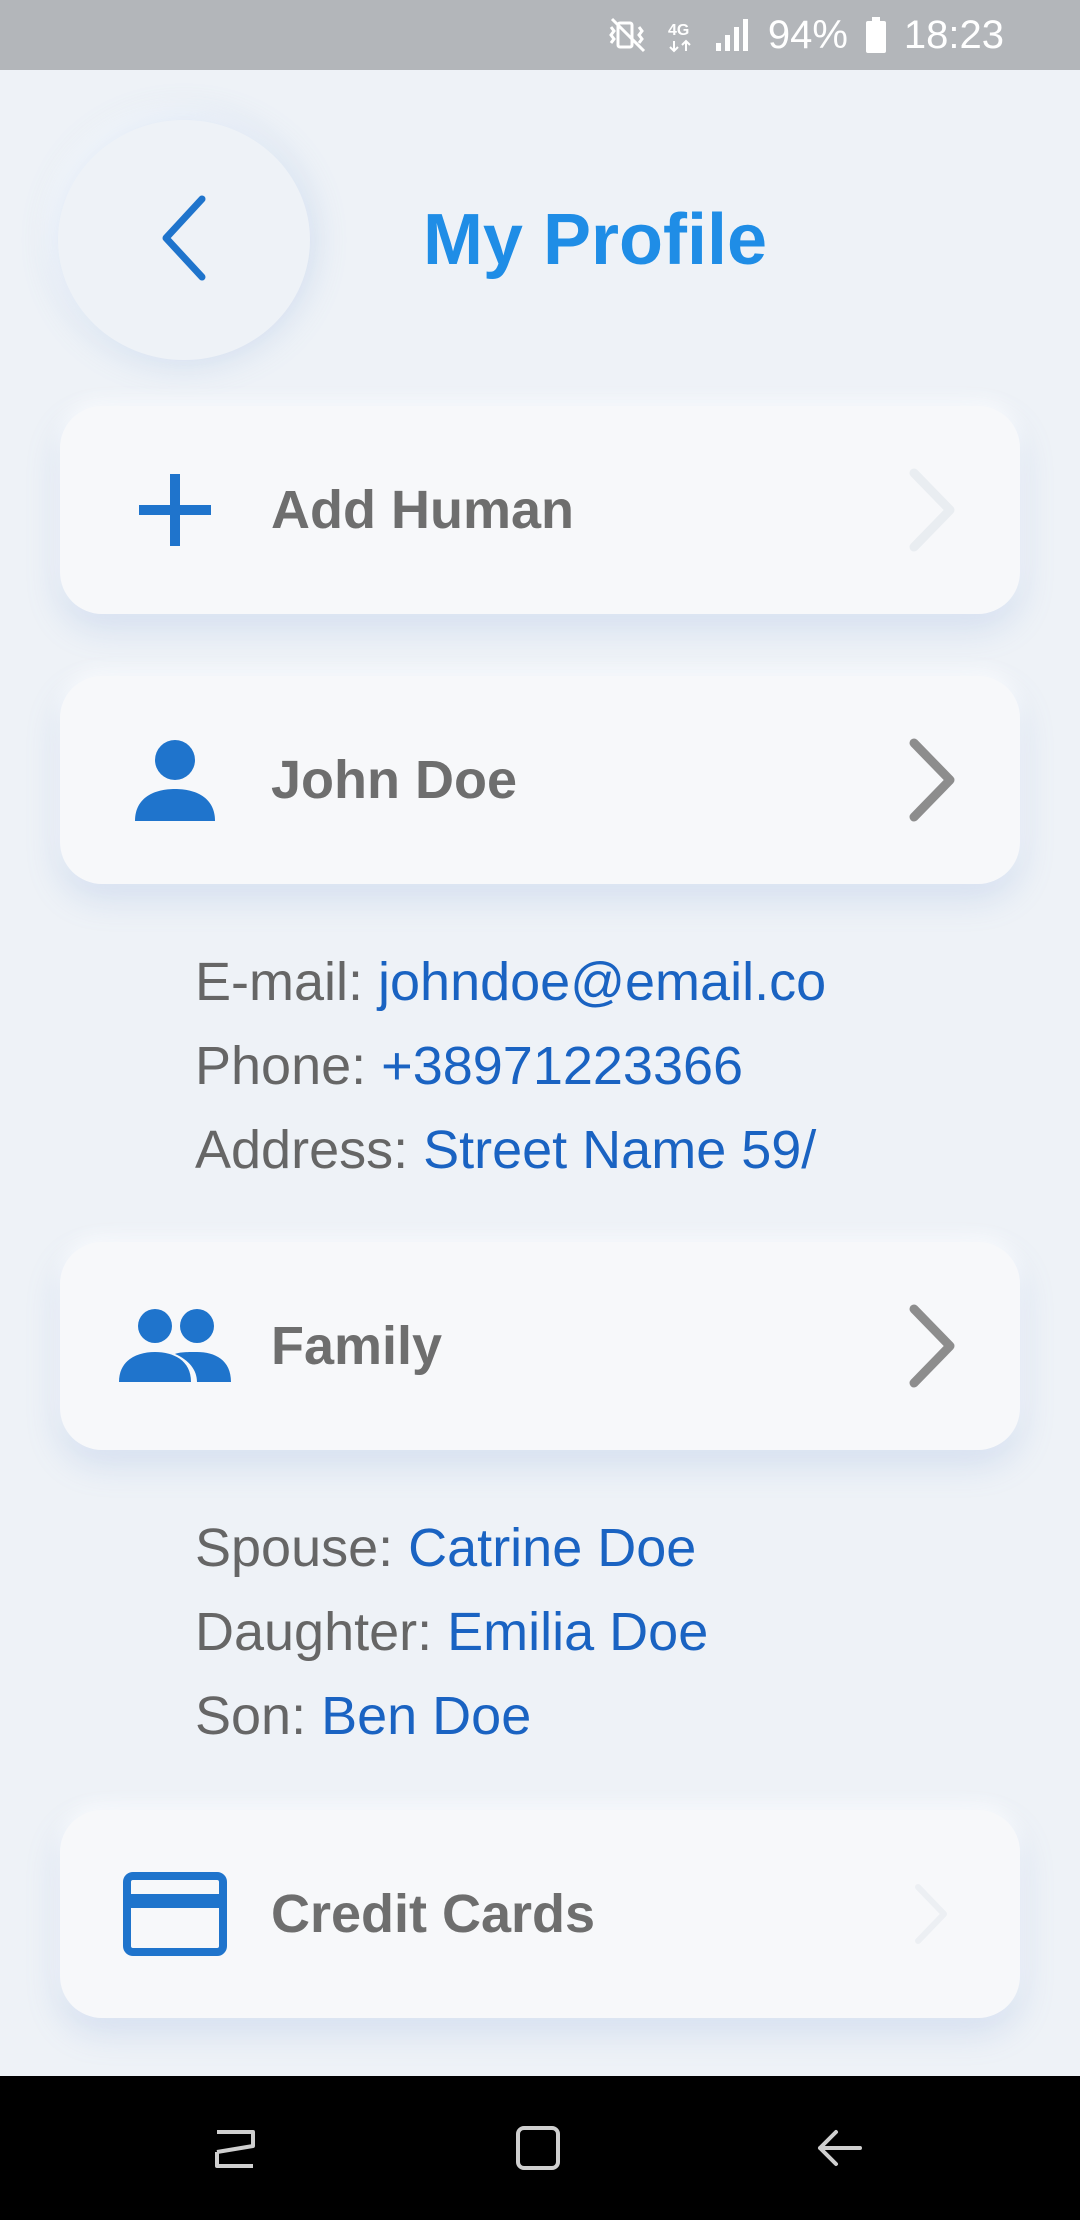 Image resolution: width=1080 pixels, height=2220 pixels. I want to click on person-icon, so click(175, 780).